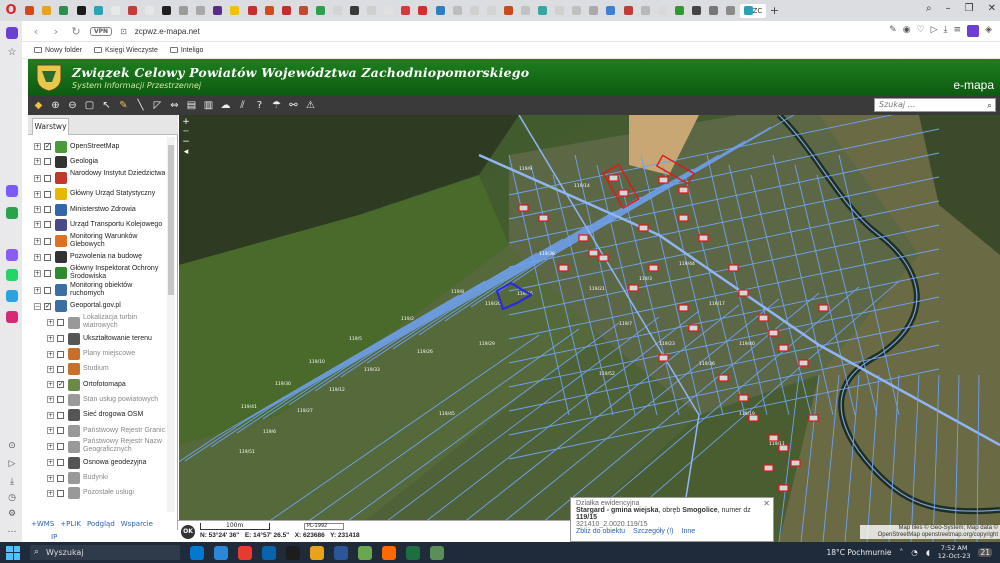  I want to click on layer-item: + Urząd Transportu Kolejowego, so click(98, 224).